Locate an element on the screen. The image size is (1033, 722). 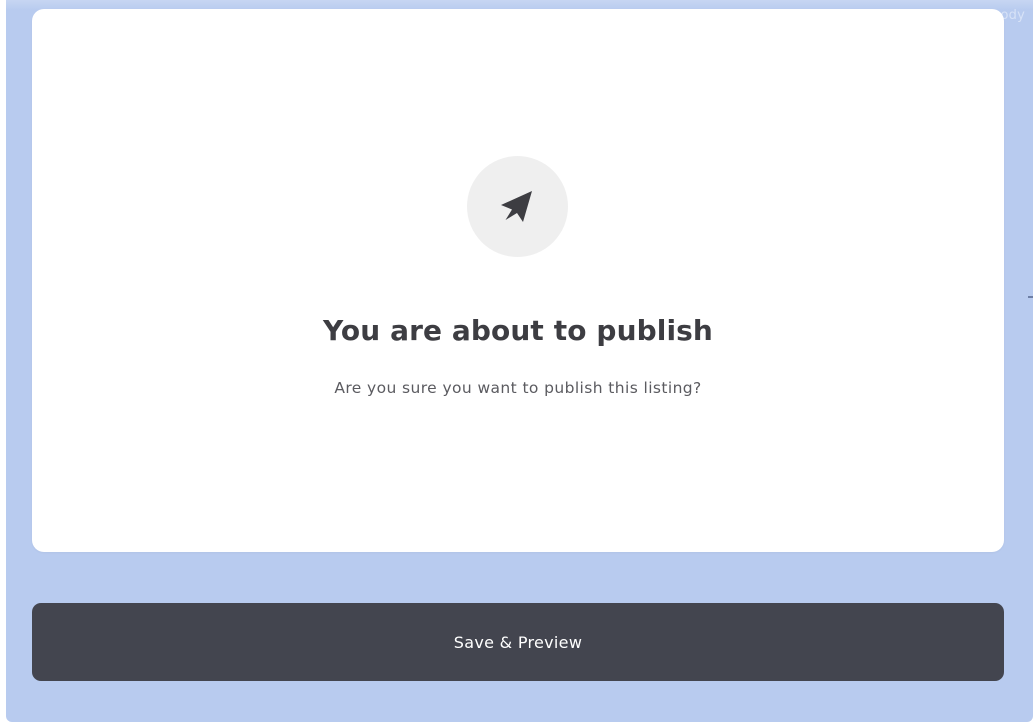
save-preview-button: Save & Preview is located at coordinates (518, 642).